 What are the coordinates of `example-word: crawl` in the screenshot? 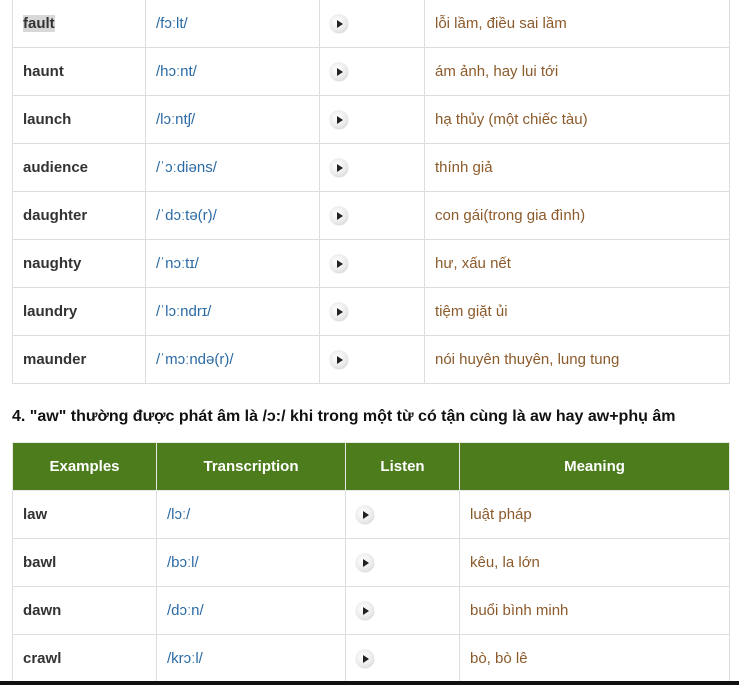 It's located at (84, 658).